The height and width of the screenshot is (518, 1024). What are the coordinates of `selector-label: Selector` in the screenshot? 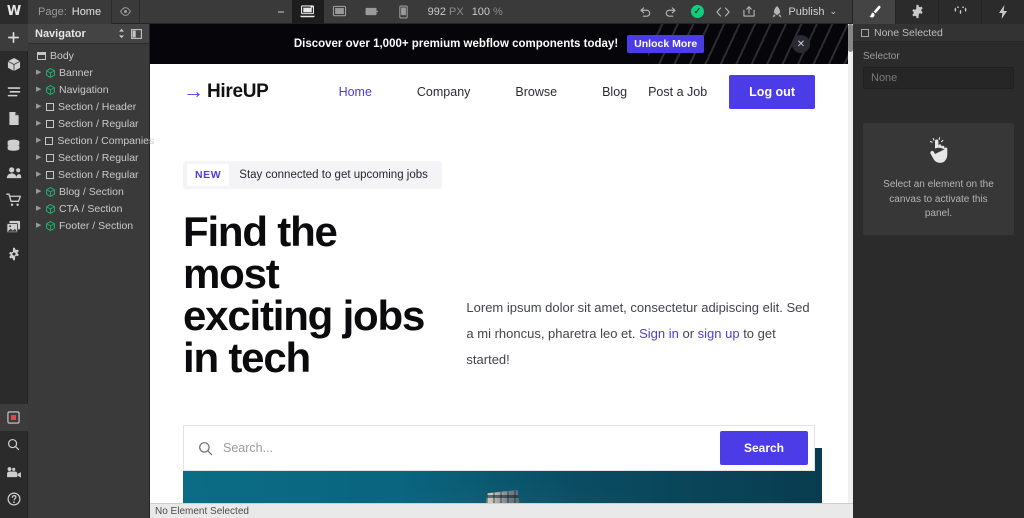 It's located at (881, 56).